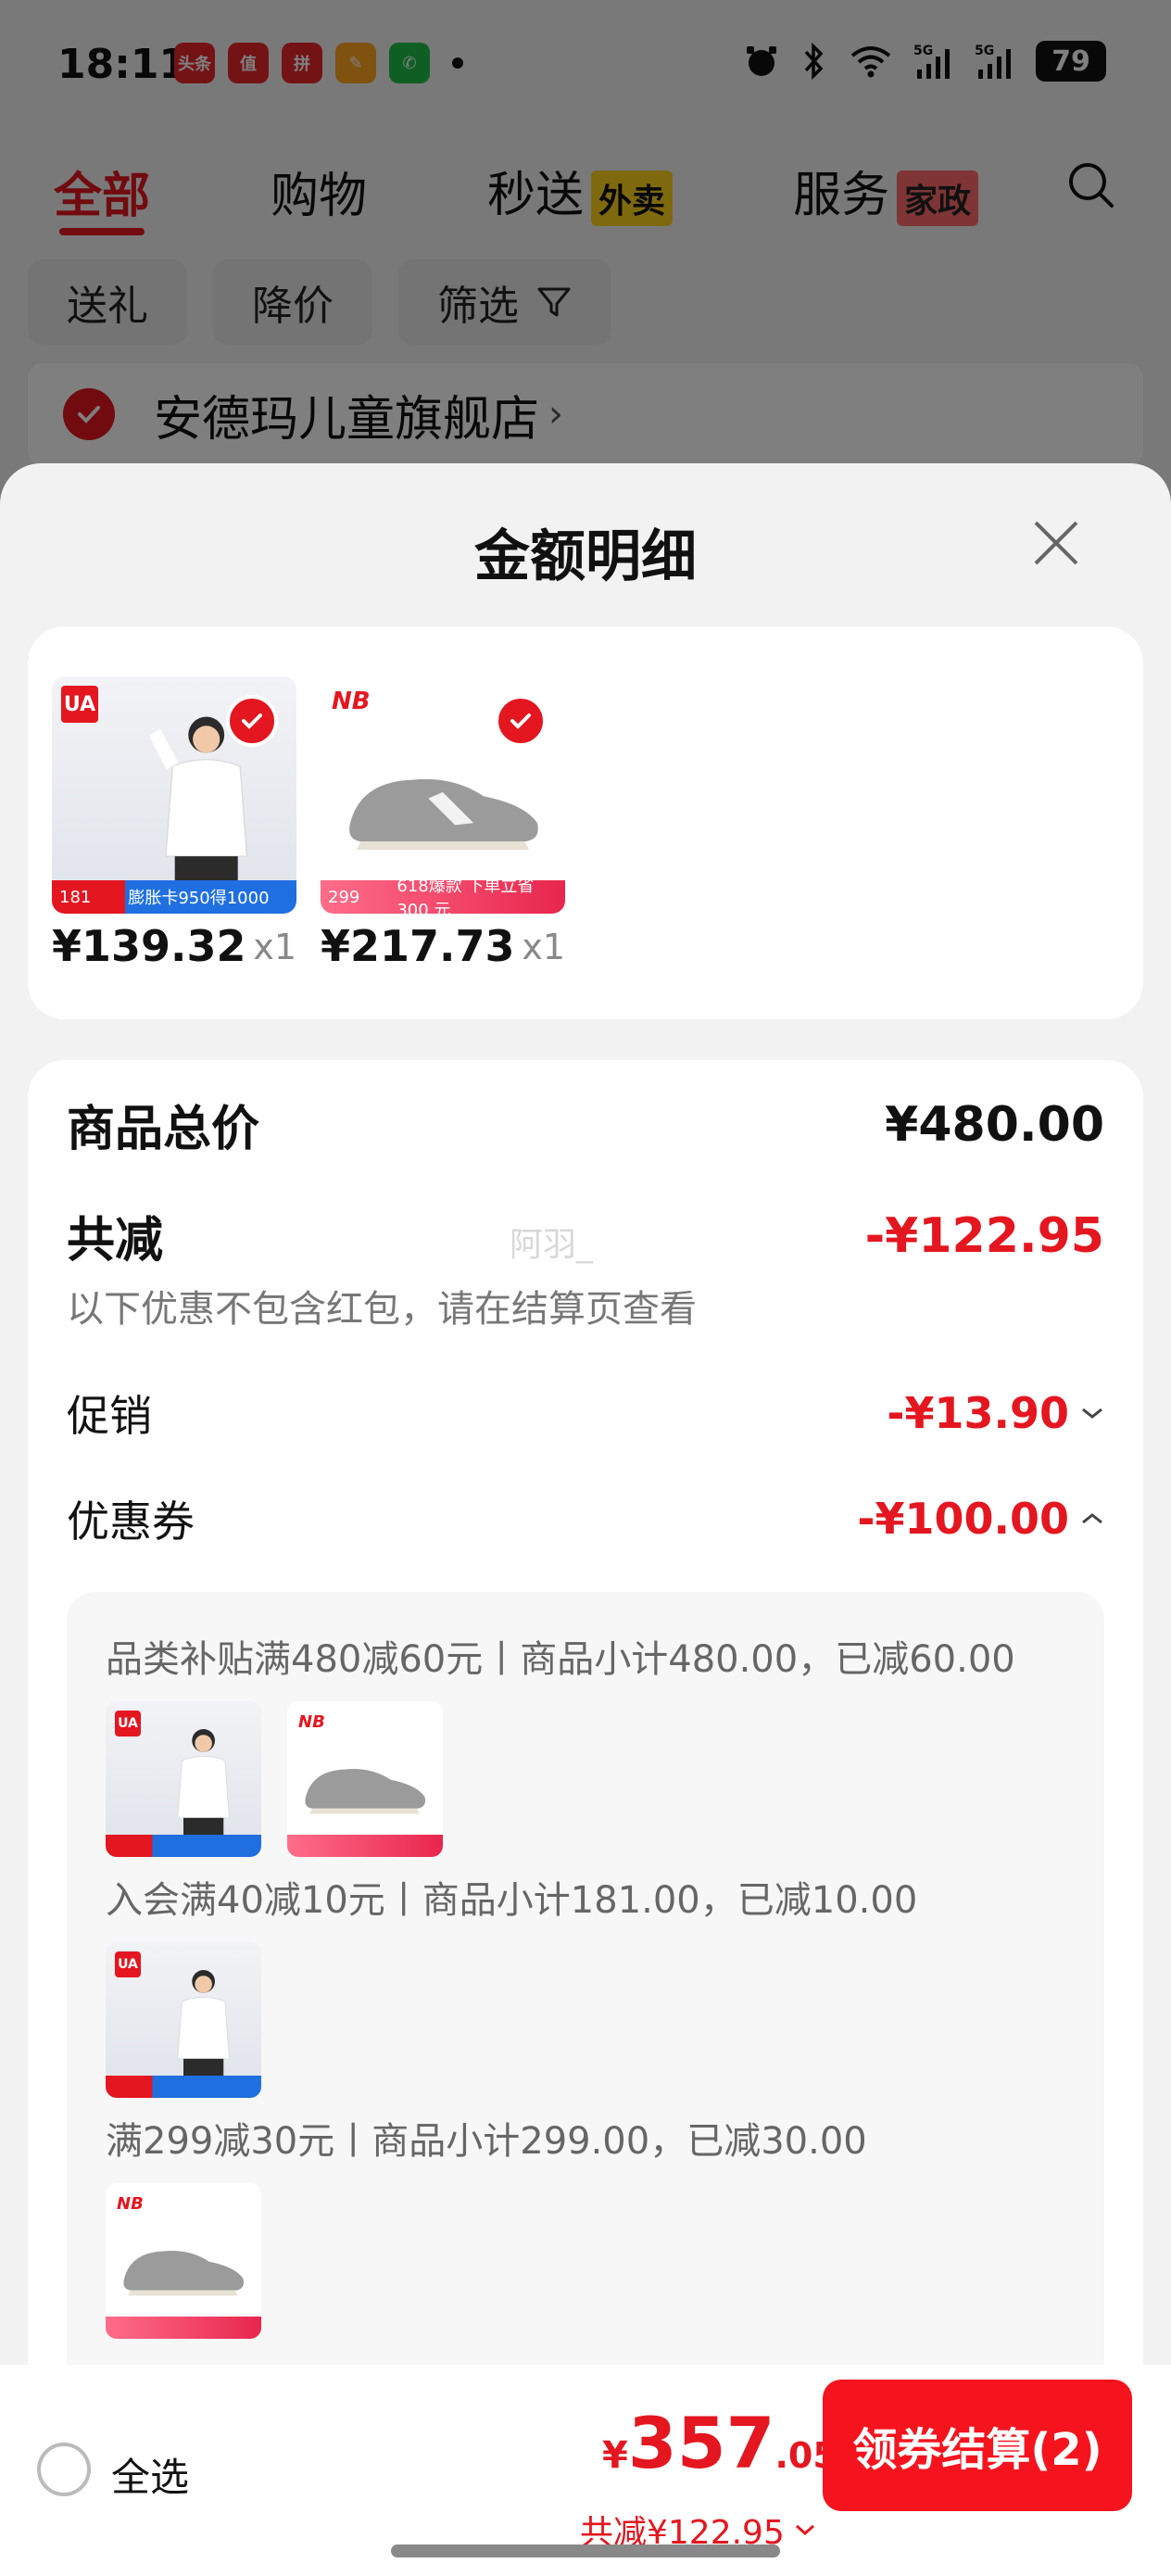 The width and height of the screenshot is (1171, 2576). I want to click on reduce-note: 以下优惠不包含红包，请在结算页查看, so click(382, 1309).